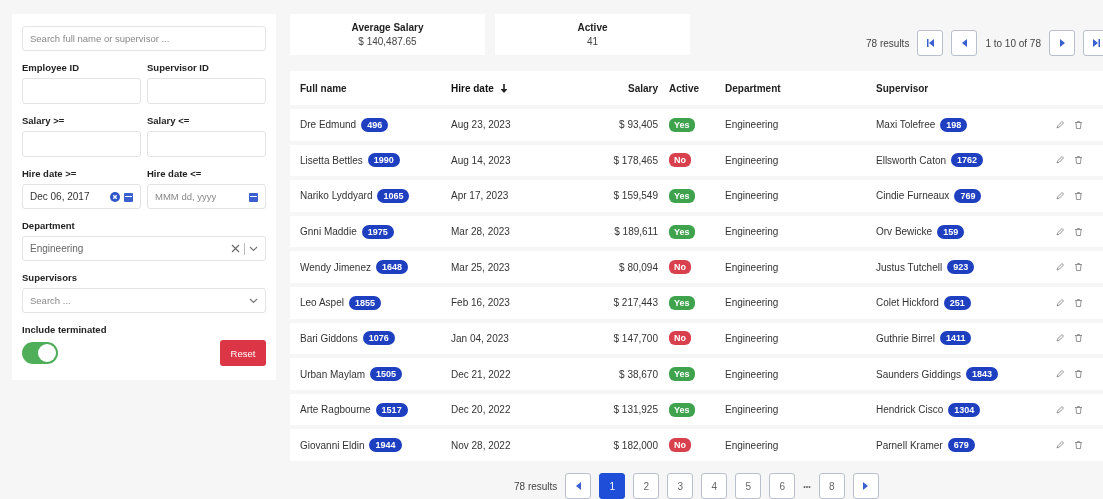 The height and width of the screenshot is (499, 1103). What do you see at coordinates (907, 303) in the screenshot?
I see `supervisor-name: Colet Hickford` at bounding box center [907, 303].